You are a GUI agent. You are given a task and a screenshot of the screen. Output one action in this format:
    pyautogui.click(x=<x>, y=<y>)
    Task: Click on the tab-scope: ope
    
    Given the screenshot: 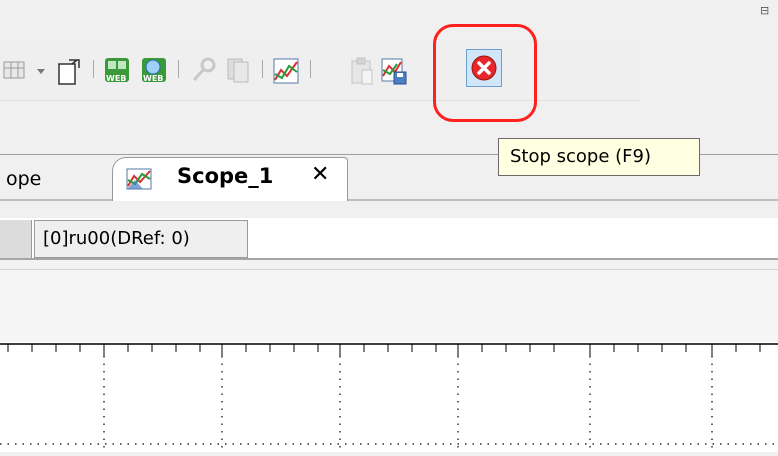 What is the action you would take?
    pyautogui.click(x=59, y=180)
    